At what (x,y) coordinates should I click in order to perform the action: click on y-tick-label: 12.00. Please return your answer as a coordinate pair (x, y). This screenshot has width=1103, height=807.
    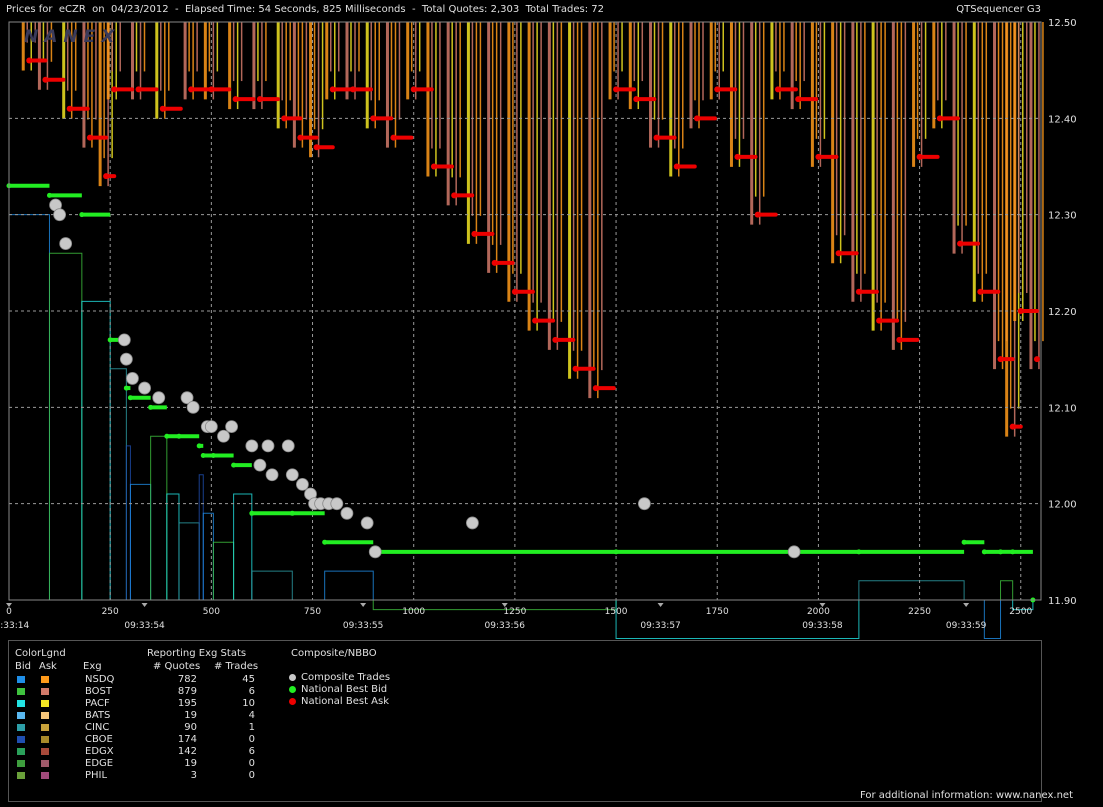
    Looking at the image, I should click on (1062, 505).